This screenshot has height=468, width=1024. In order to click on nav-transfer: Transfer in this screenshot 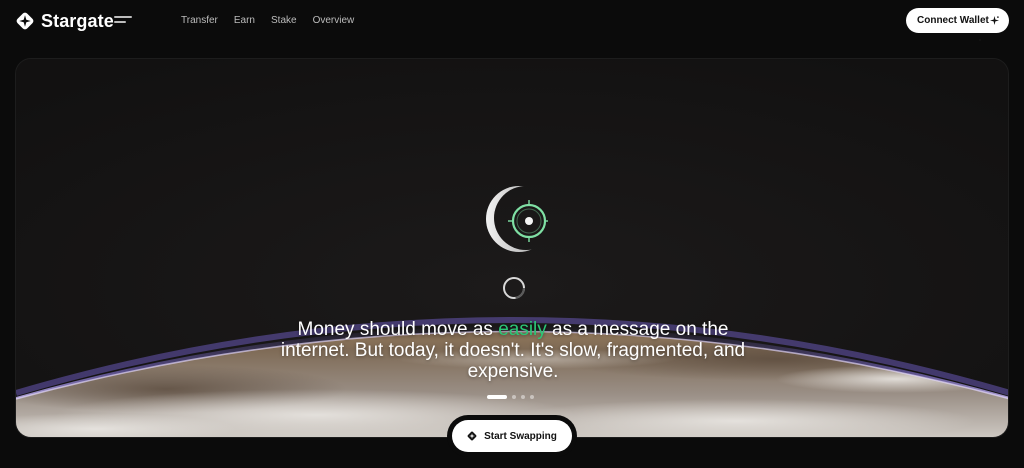, I will do `click(199, 21)`.